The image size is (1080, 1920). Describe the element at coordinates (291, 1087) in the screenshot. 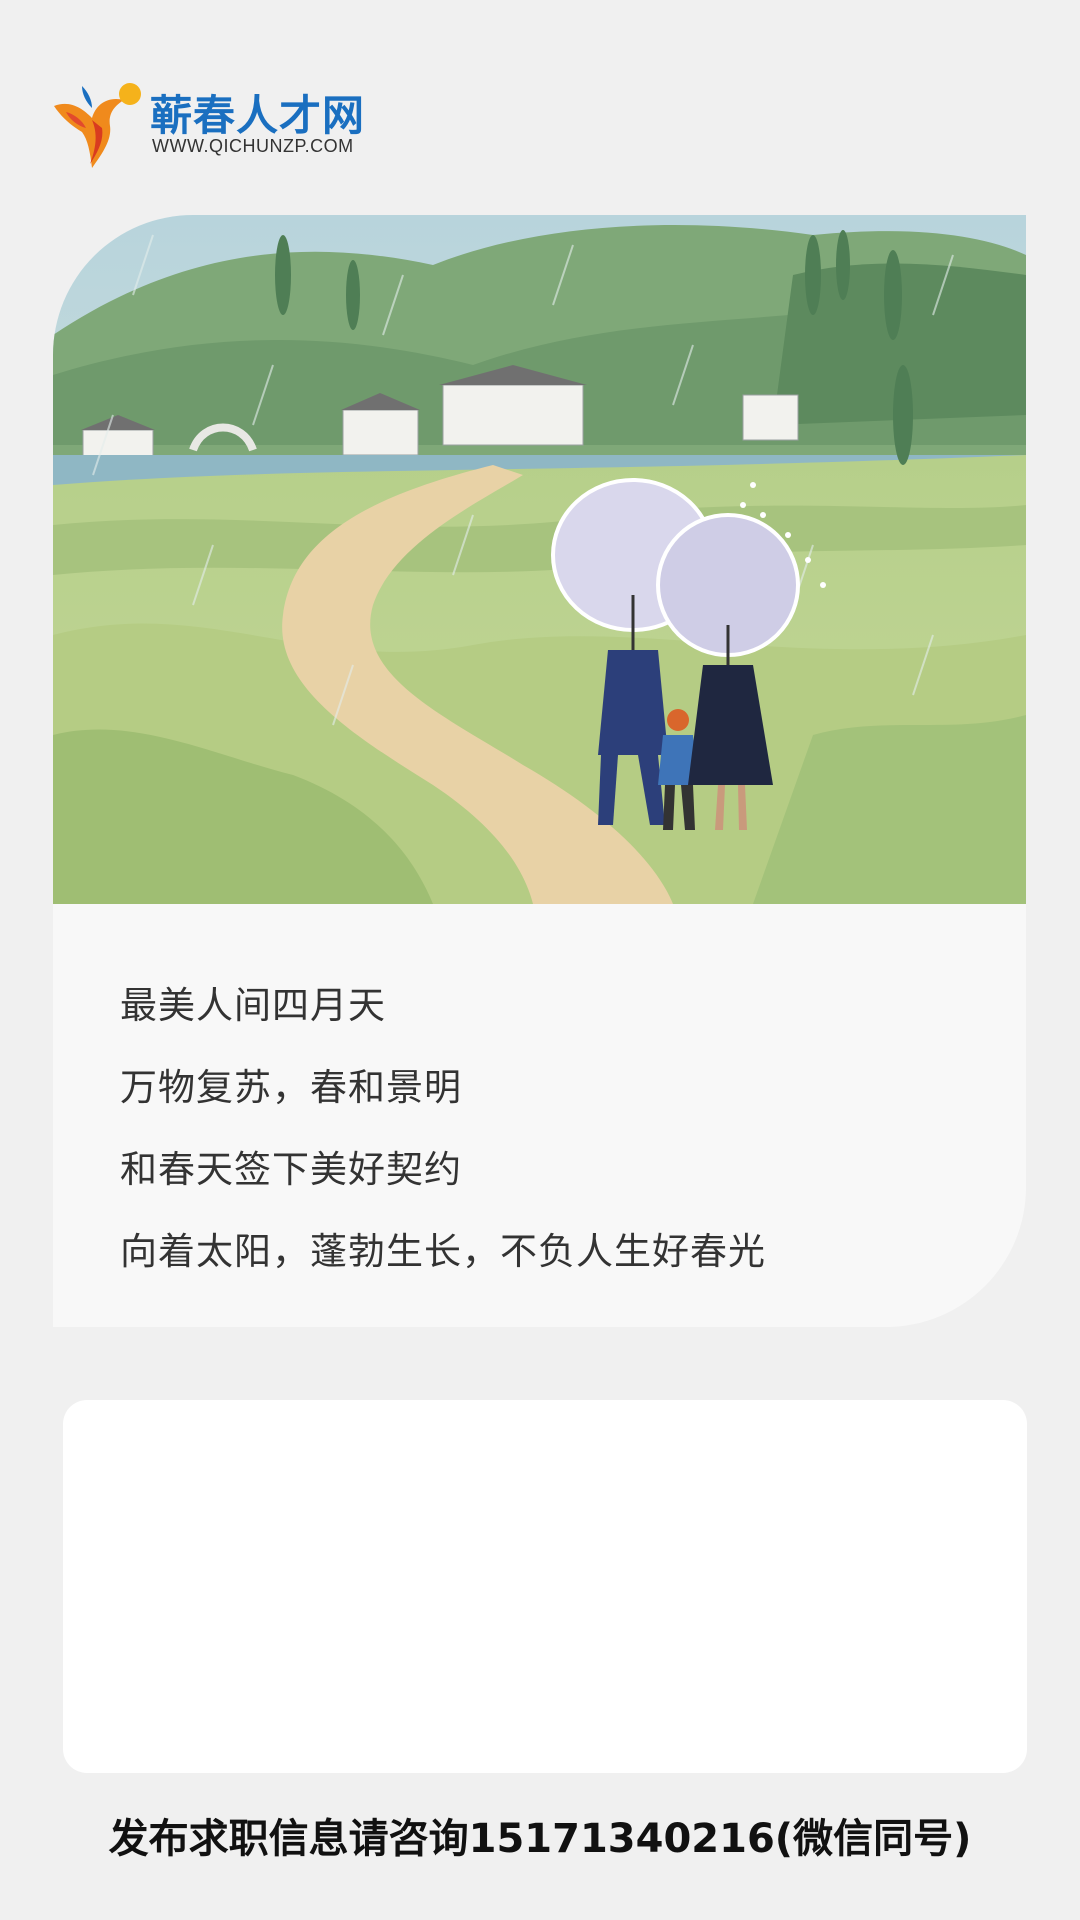

I see `poem-line: 万物复苏，春和景明` at that location.